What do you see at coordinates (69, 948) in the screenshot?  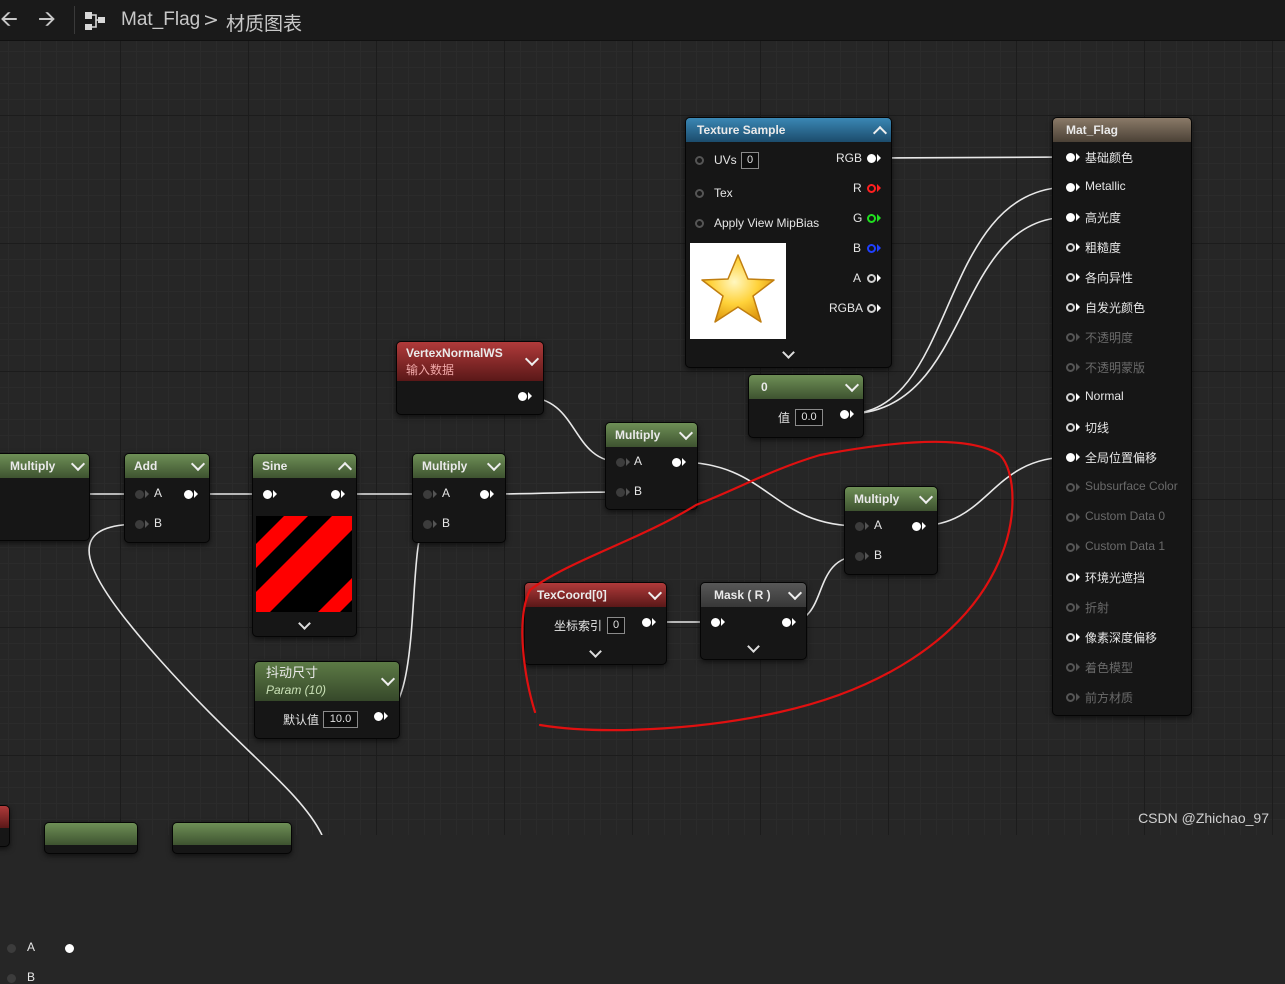 I see `pin-output` at bounding box center [69, 948].